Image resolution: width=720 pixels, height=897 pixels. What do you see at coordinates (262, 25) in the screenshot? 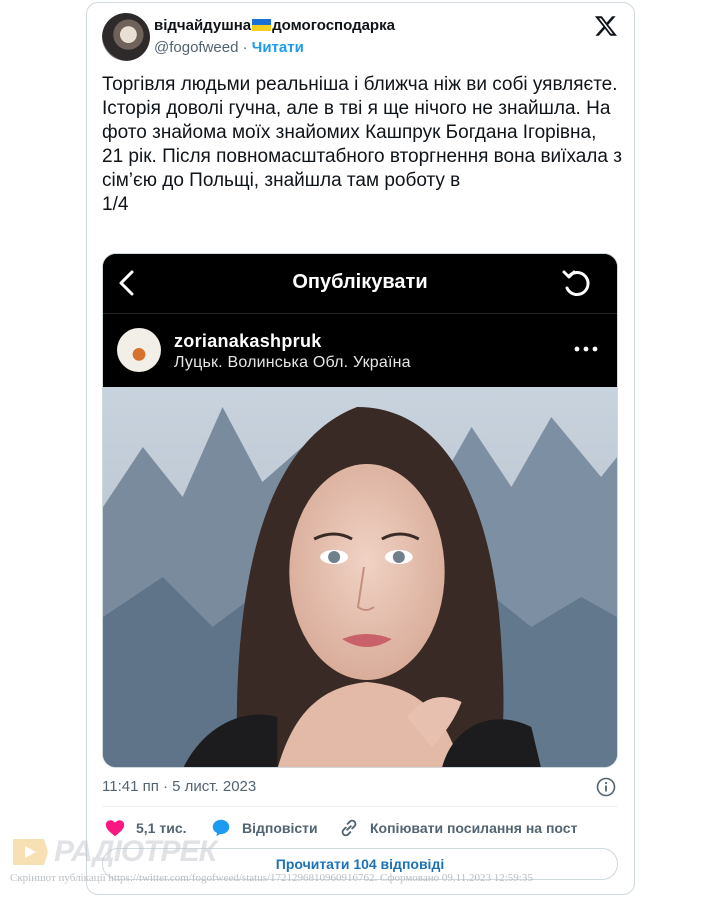
I see `ukraine-flag-icon` at bounding box center [262, 25].